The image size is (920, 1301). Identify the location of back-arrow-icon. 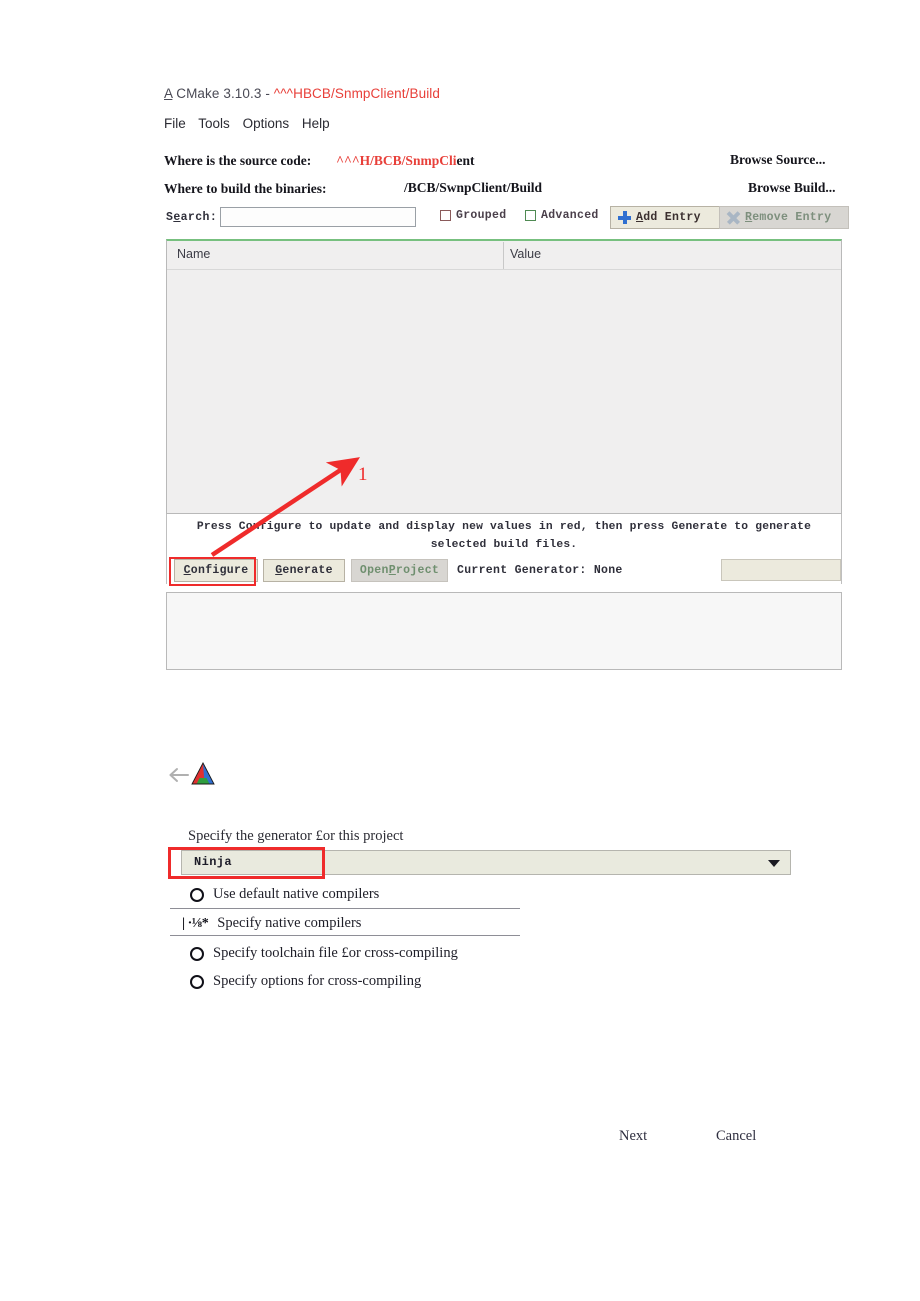
(179, 775).